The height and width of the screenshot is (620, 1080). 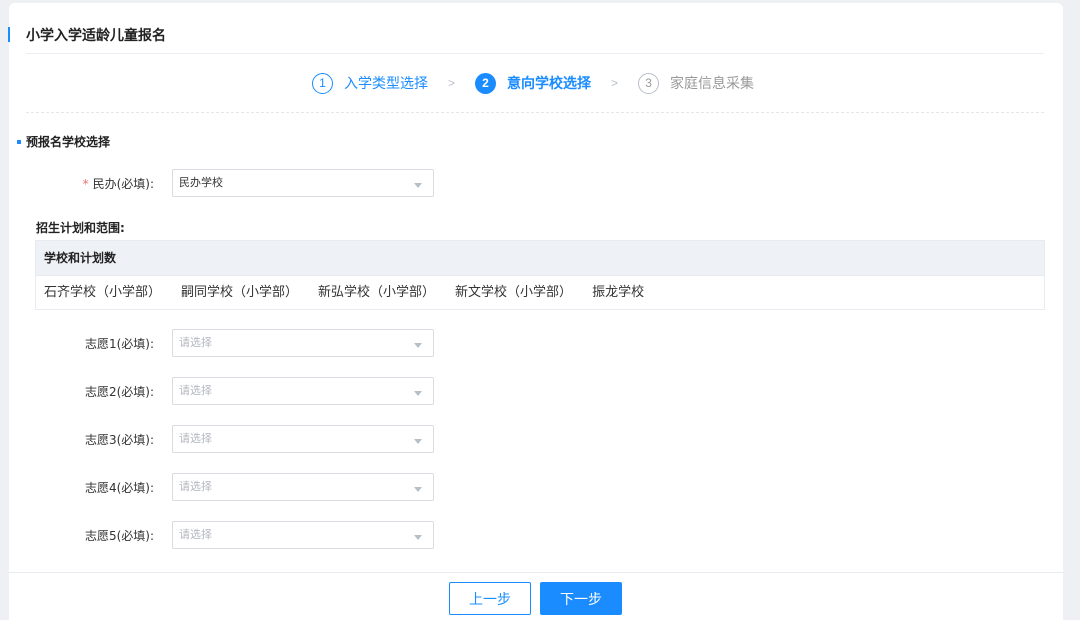 What do you see at coordinates (195, 342) in the screenshot?
I see `choice-1-placeholder: 请选择` at bounding box center [195, 342].